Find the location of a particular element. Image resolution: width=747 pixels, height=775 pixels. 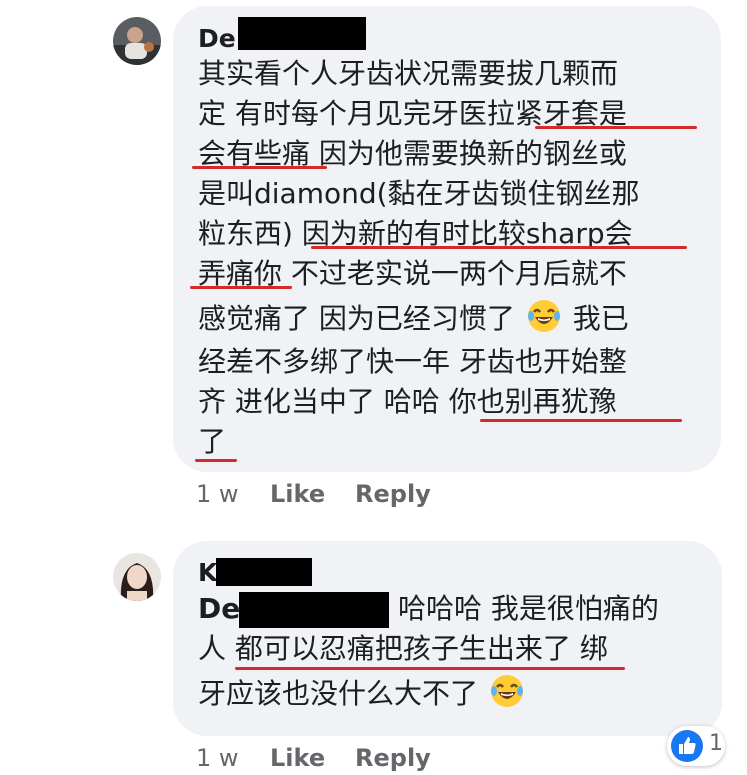

reaction-summary: 1 is located at coordinates (696, 746).